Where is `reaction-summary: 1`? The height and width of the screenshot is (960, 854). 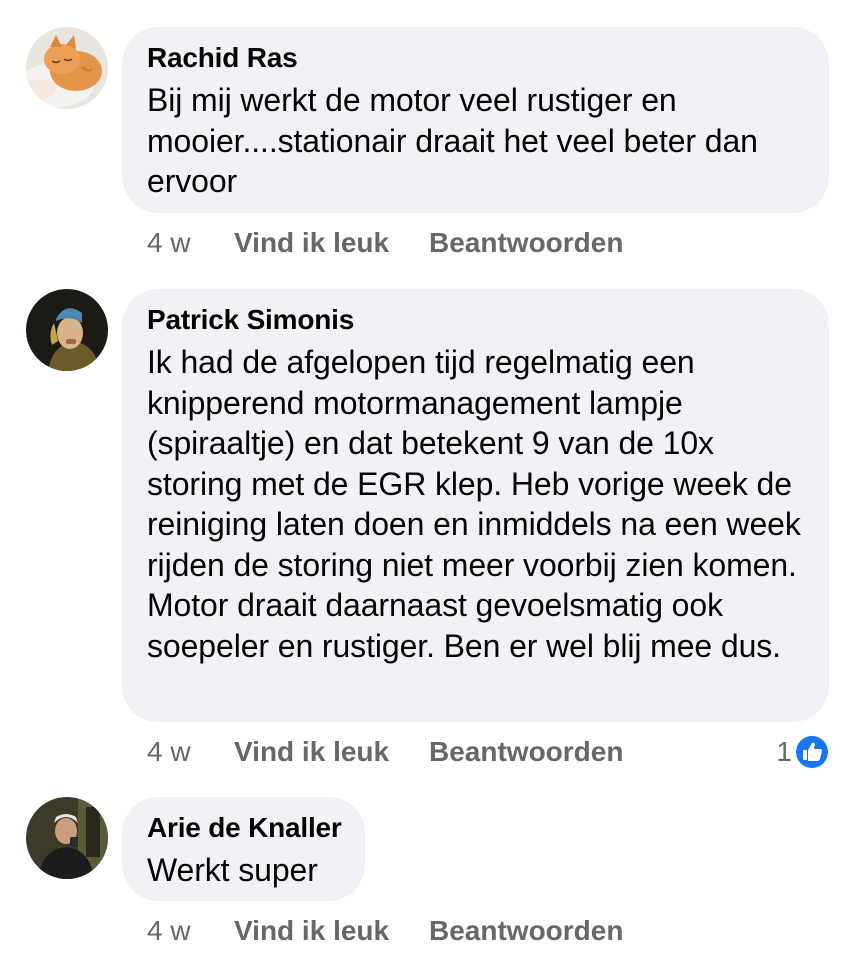 reaction-summary: 1 is located at coordinates (802, 752).